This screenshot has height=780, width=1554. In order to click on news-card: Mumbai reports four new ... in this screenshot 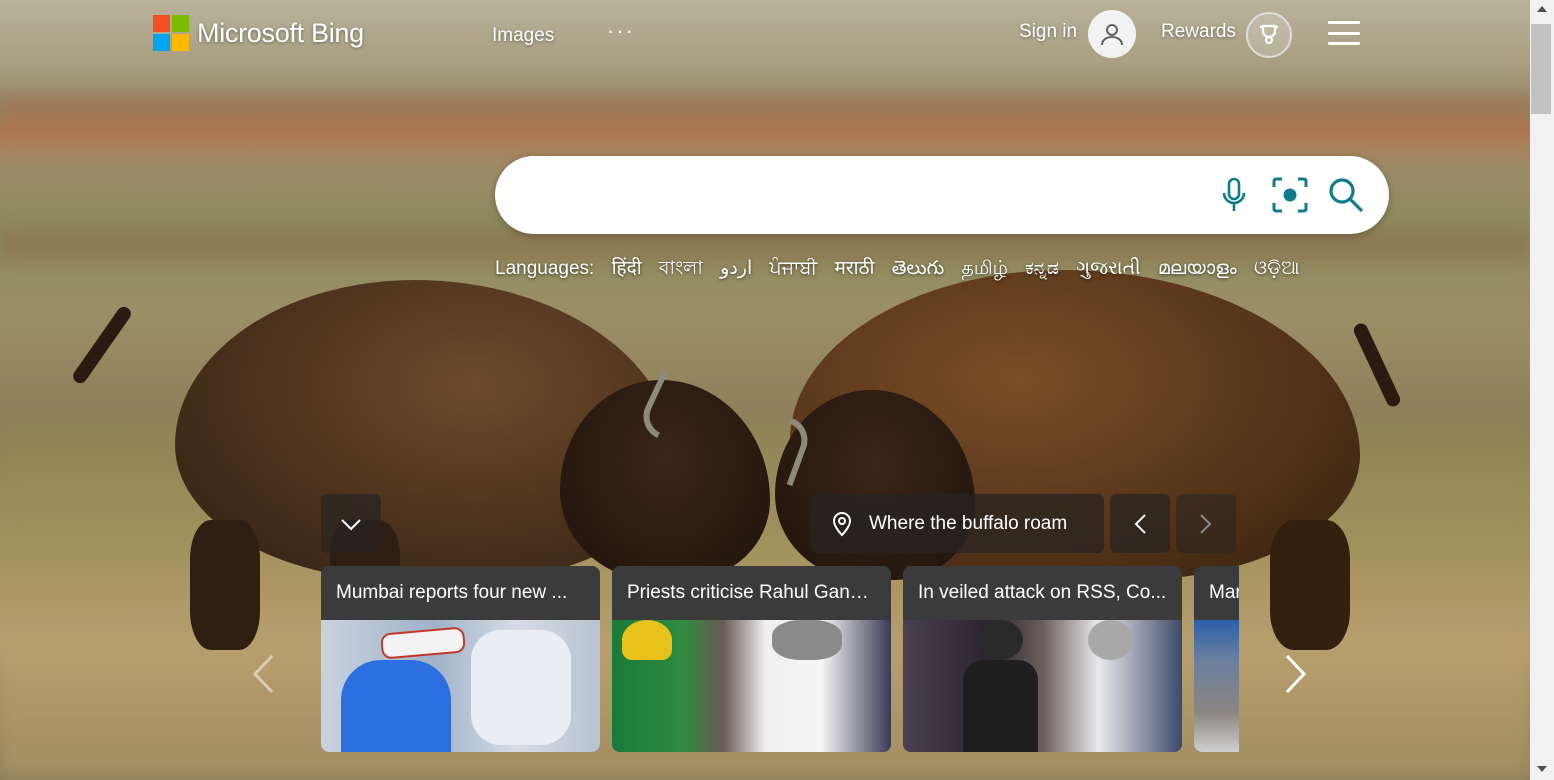, I will do `click(460, 659)`.